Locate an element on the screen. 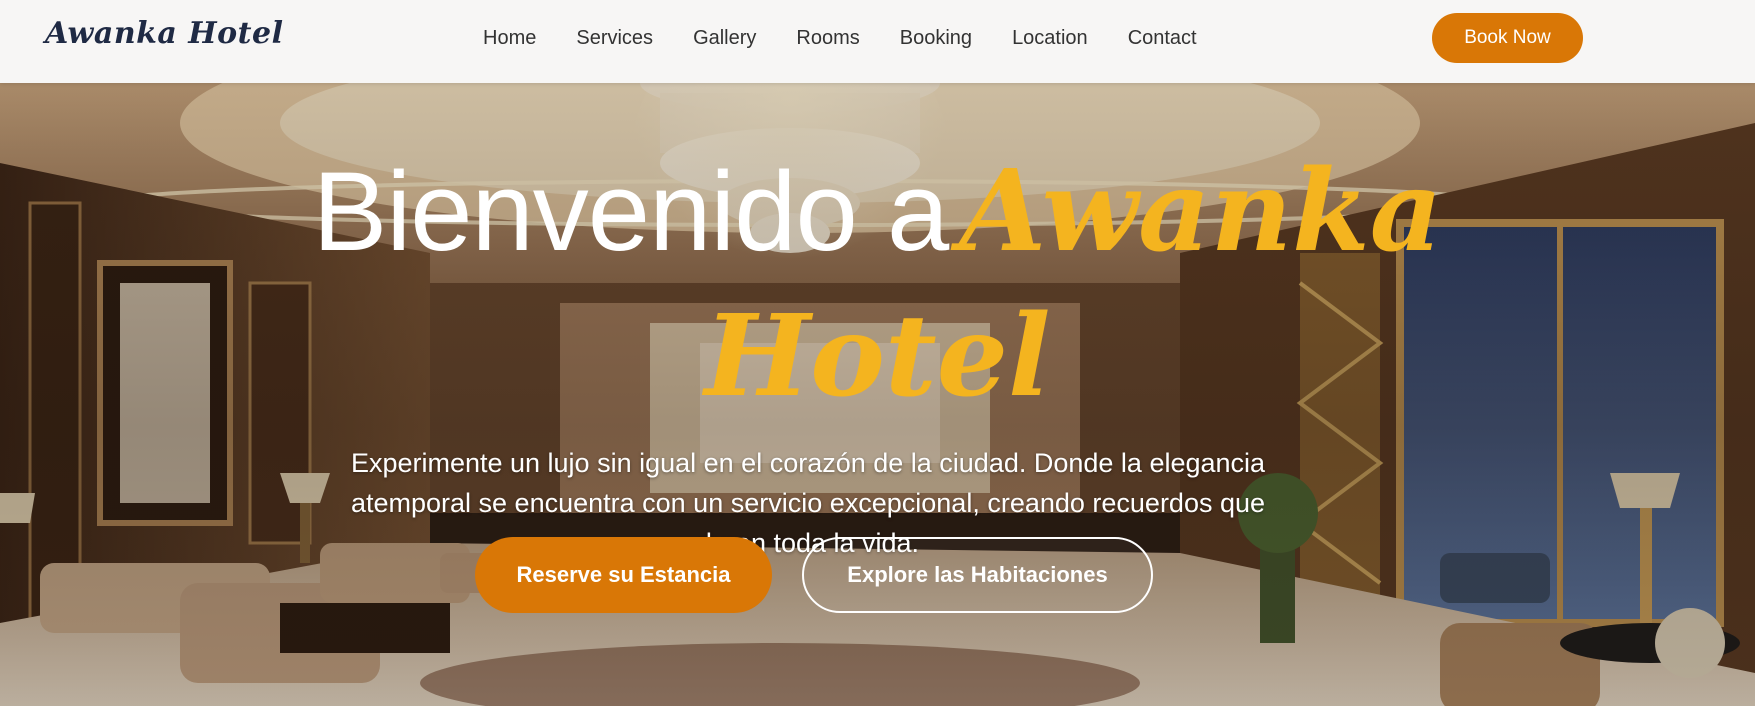 The image size is (1755, 706). nav-booking: Booking is located at coordinates (936, 38).